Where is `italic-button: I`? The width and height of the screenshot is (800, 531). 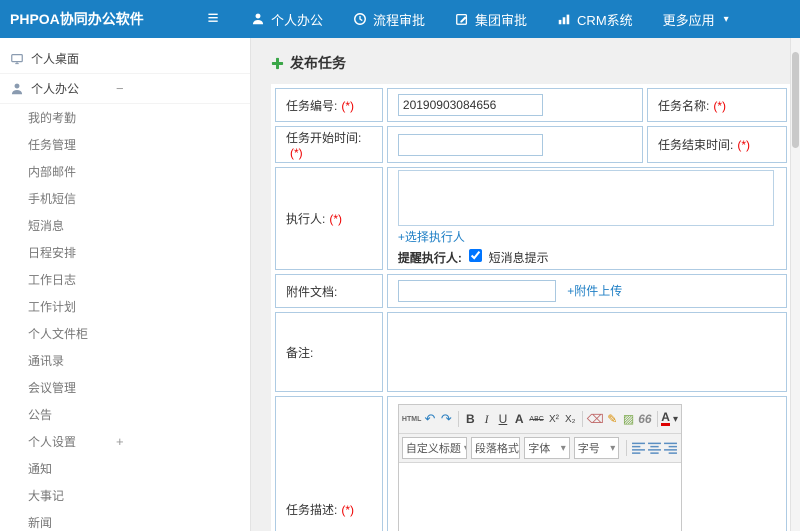 italic-button: I is located at coordinates (486, 419).